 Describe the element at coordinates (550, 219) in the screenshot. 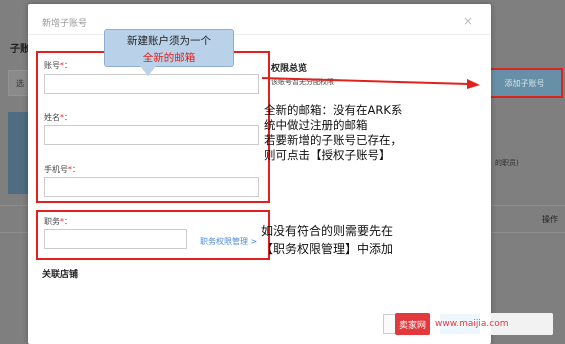

I see `background-operations-header: 操作` at that location.